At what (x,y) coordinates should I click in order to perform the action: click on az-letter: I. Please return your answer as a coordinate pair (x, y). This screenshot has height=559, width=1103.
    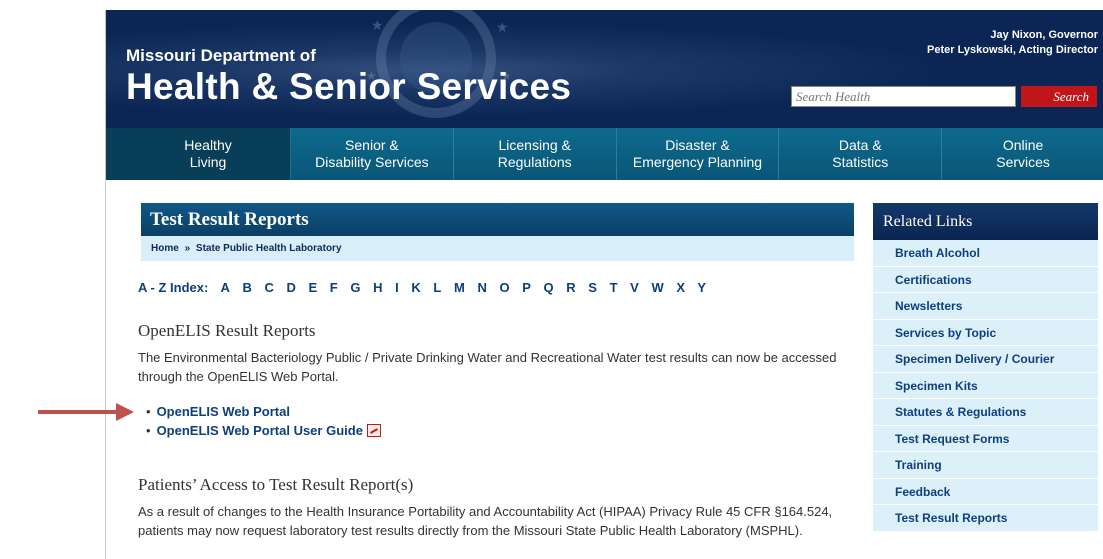
    Looking at the image, I should click on (397, 287).